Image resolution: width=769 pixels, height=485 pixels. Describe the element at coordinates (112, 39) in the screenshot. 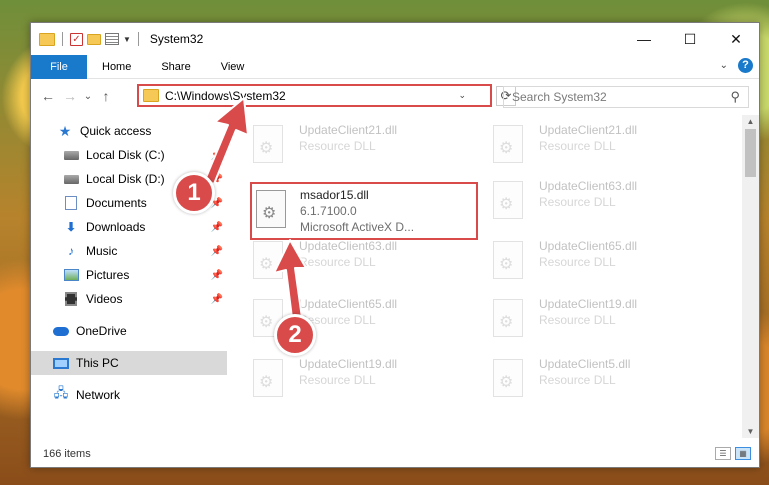

I see `properties-icon` at that location.